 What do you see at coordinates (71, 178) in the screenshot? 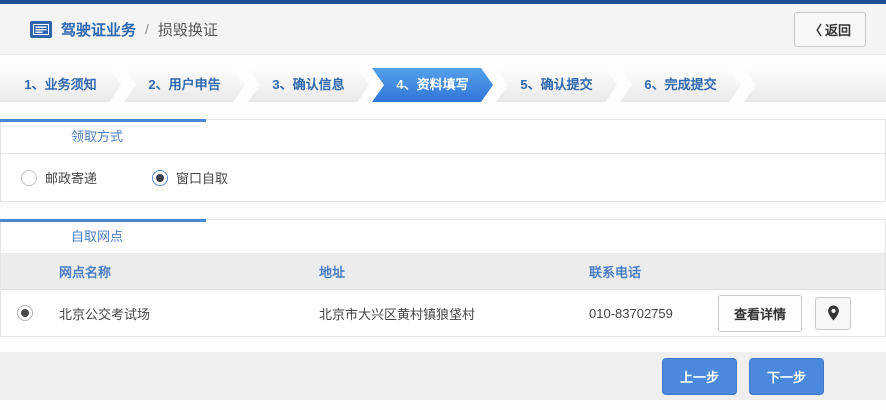
I see `radio-postal-label: 邮政寄递` at bounding box center [71, 178].